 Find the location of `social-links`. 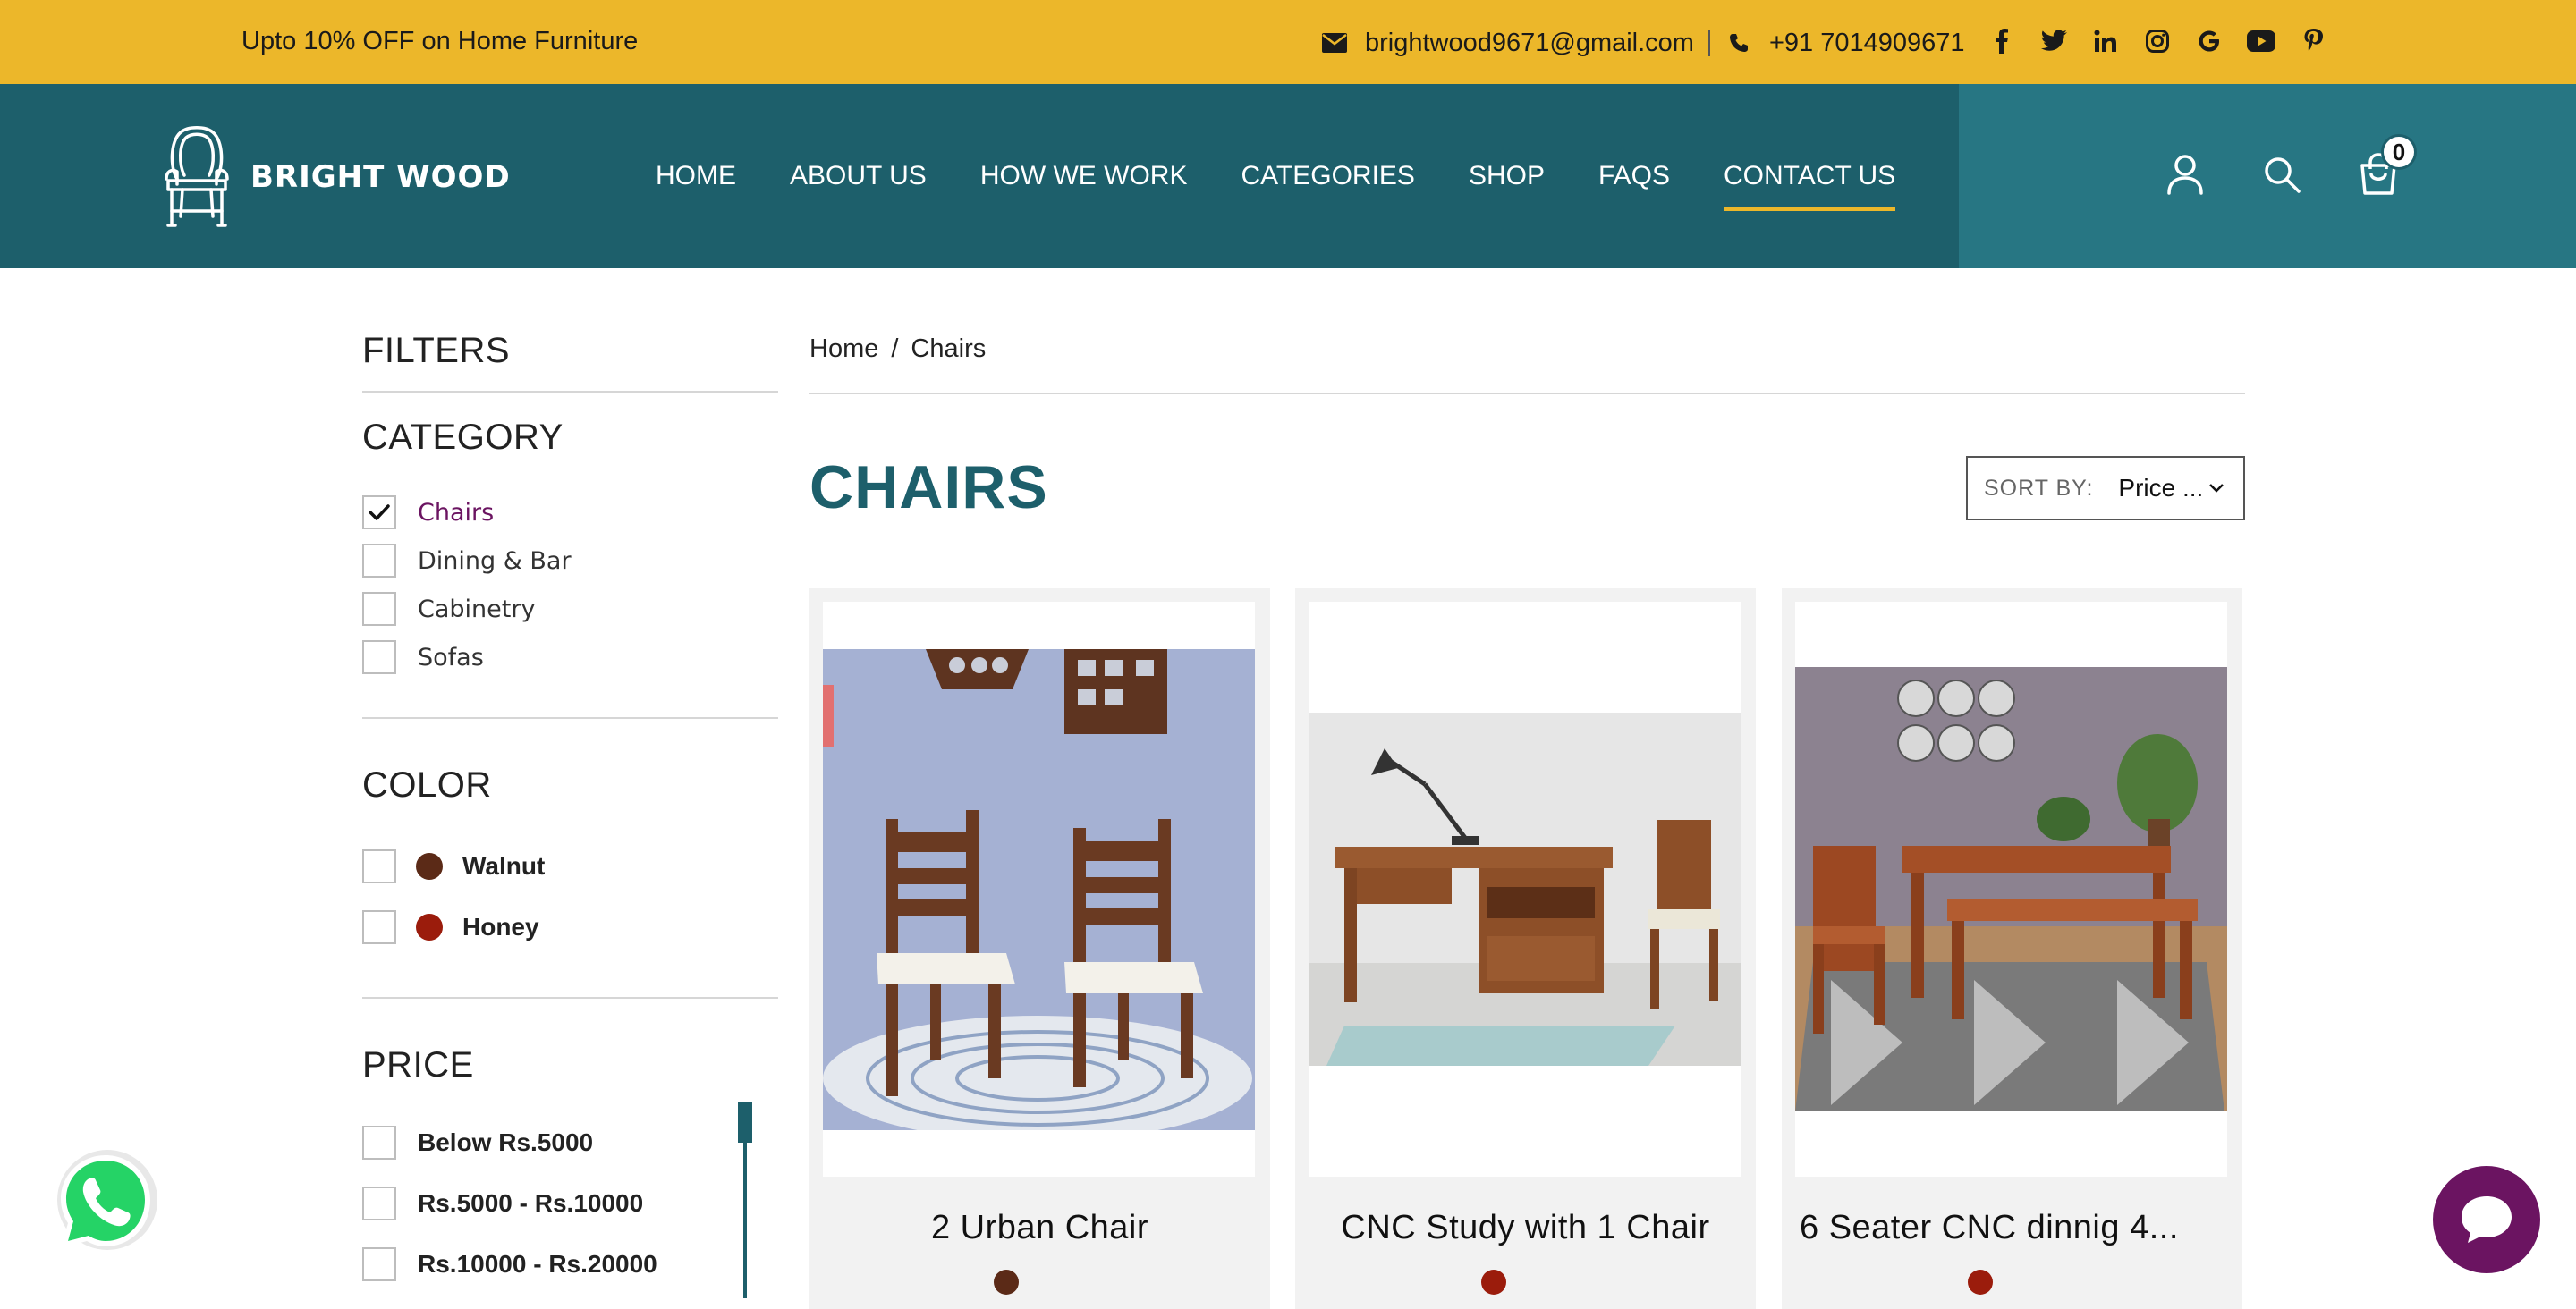

social-links is located at coordinates (2157, 41).